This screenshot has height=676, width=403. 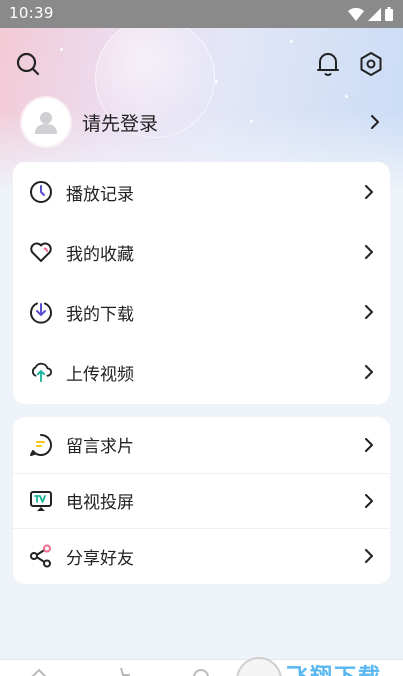 What do you see at coordinates (201, 312) in the screenshot?
I see `menu-item-downloads: 我的下载` at bounding box center [201, 312].